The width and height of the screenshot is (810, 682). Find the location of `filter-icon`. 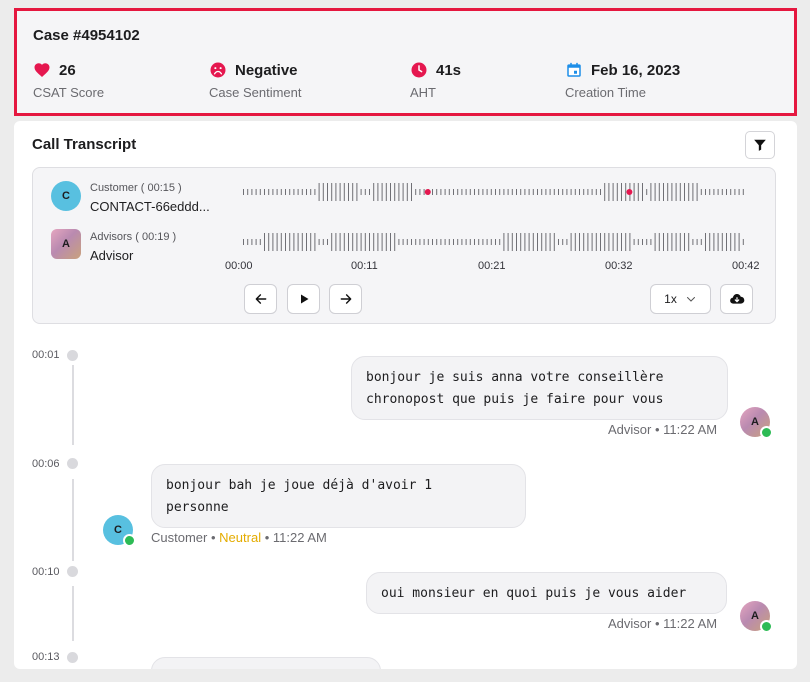

filter-icon is located at coordinates (760, 145).